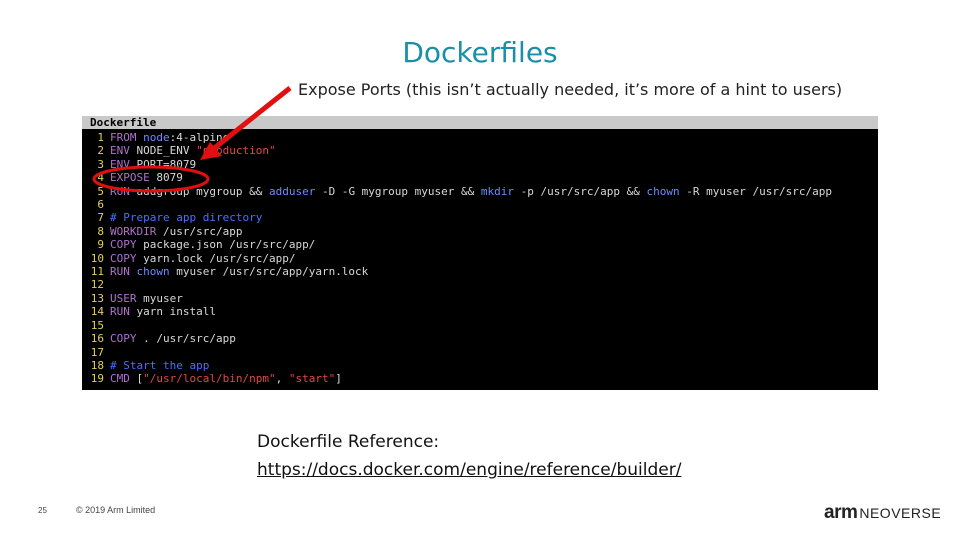 The height and width of the screenshot is (540, 960). I want to click on line-text: FROM node:4-alpine, so click(170, 137).